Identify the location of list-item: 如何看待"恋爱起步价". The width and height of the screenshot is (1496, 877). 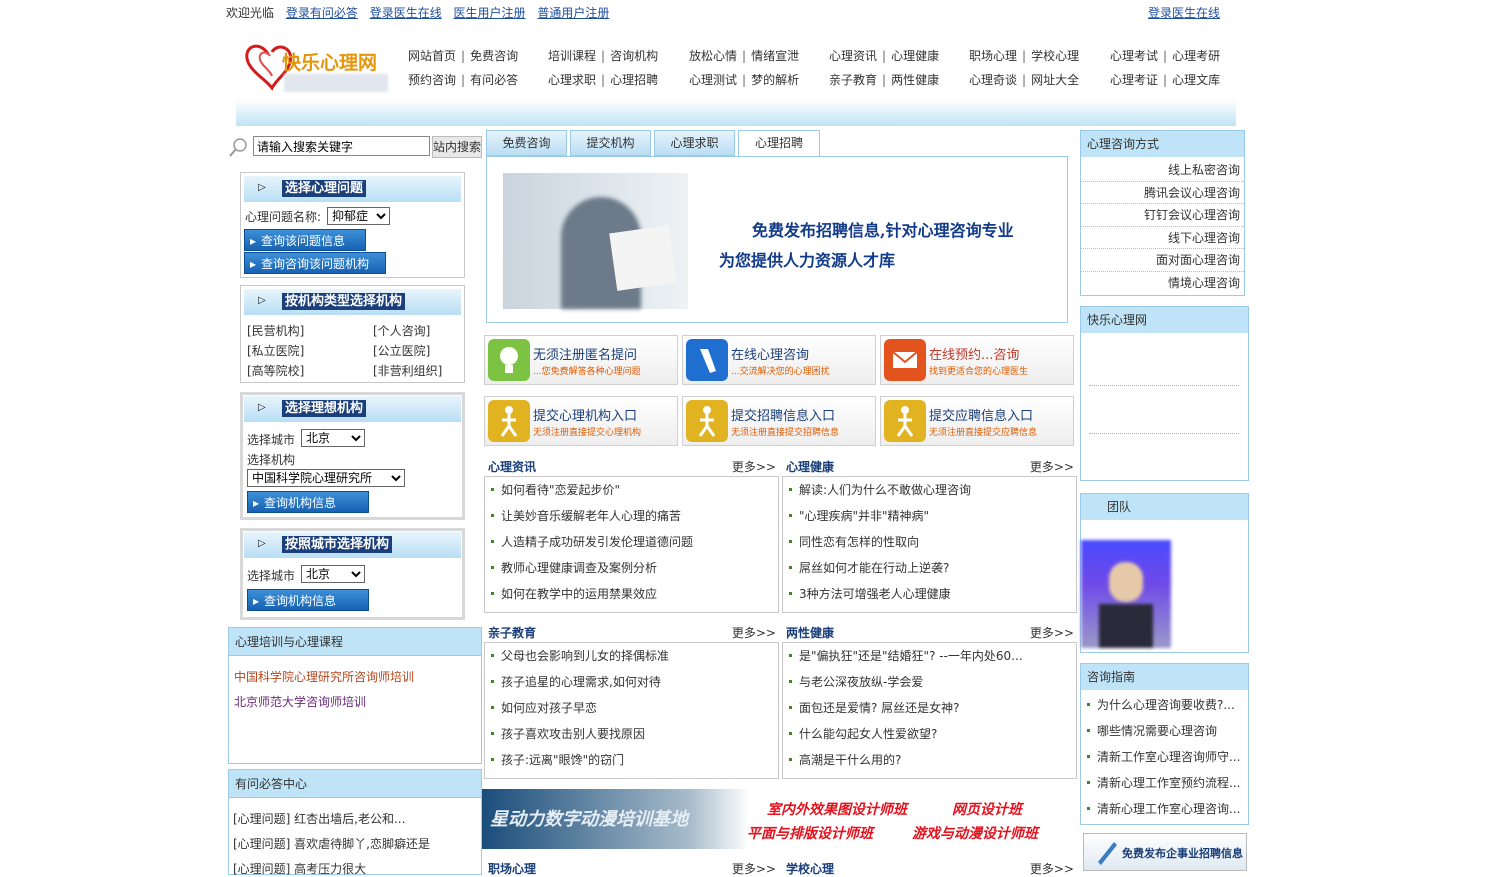
(631, 490).